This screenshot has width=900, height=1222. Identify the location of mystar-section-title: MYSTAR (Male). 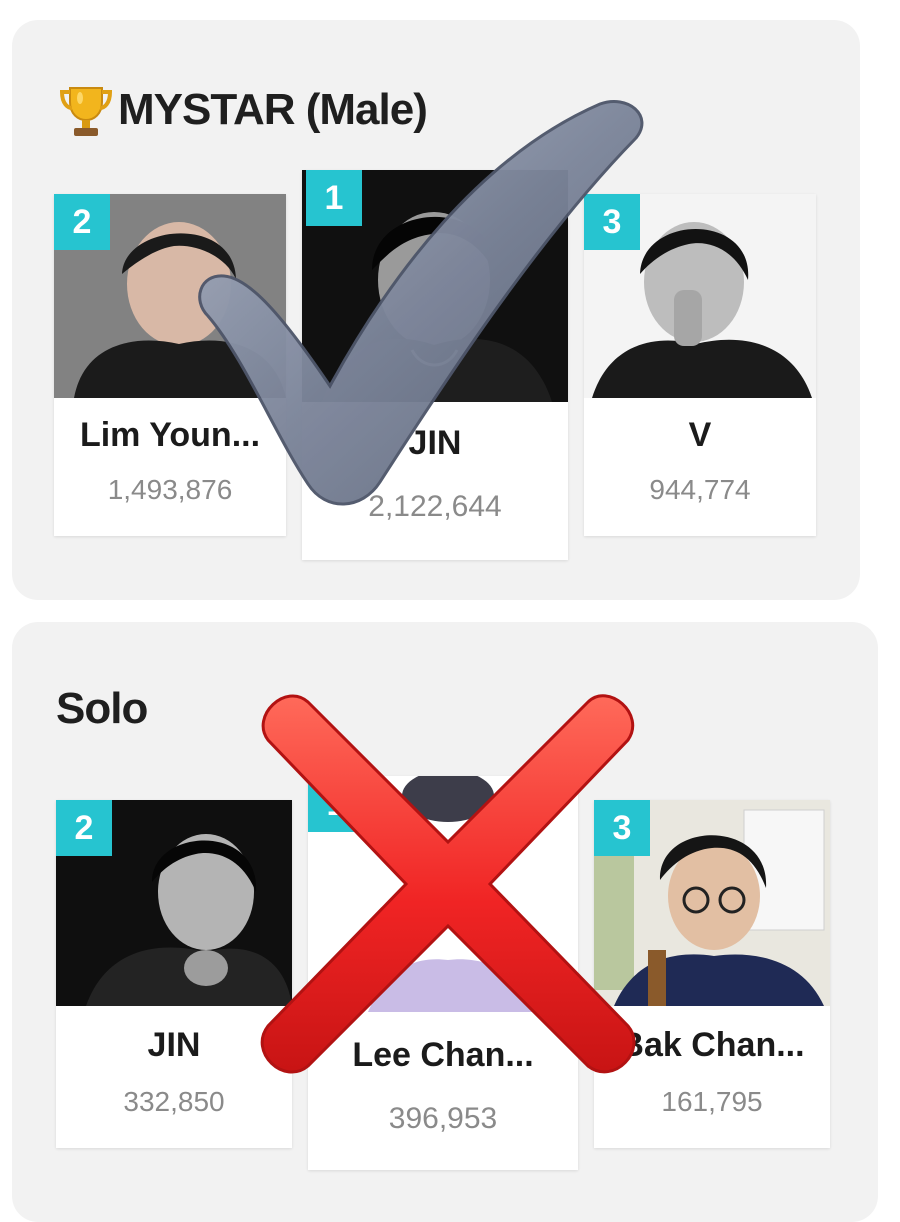
(242, 110).